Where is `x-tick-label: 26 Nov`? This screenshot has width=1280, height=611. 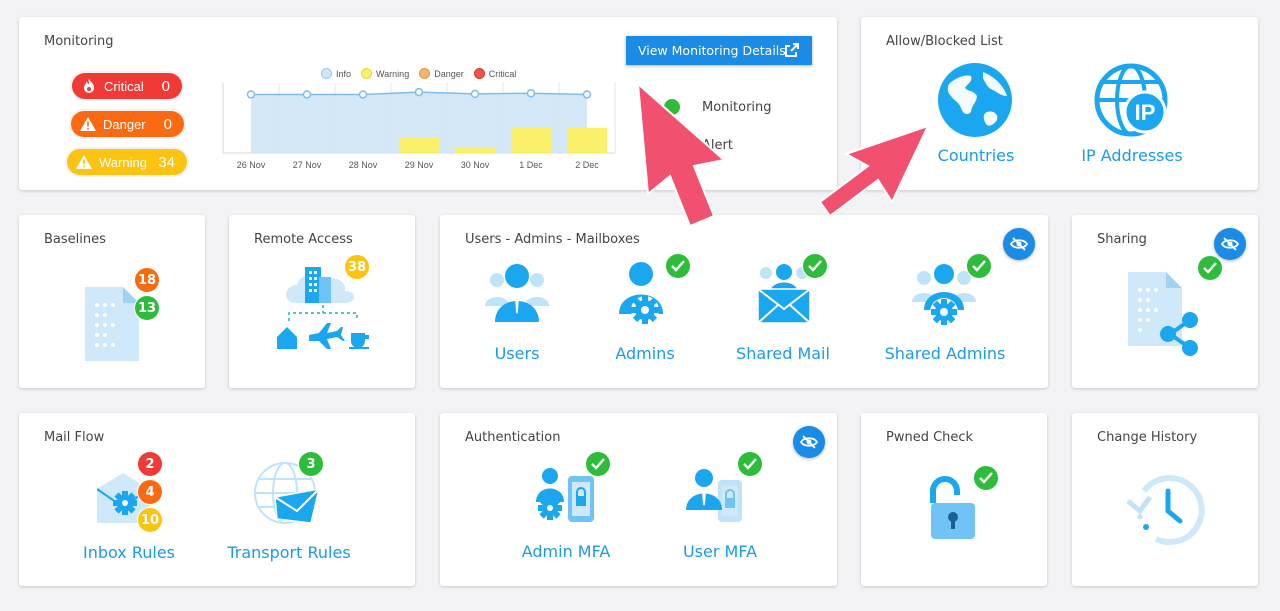 x-tick-label: 26 Nov is located at coordinates (251, 165).